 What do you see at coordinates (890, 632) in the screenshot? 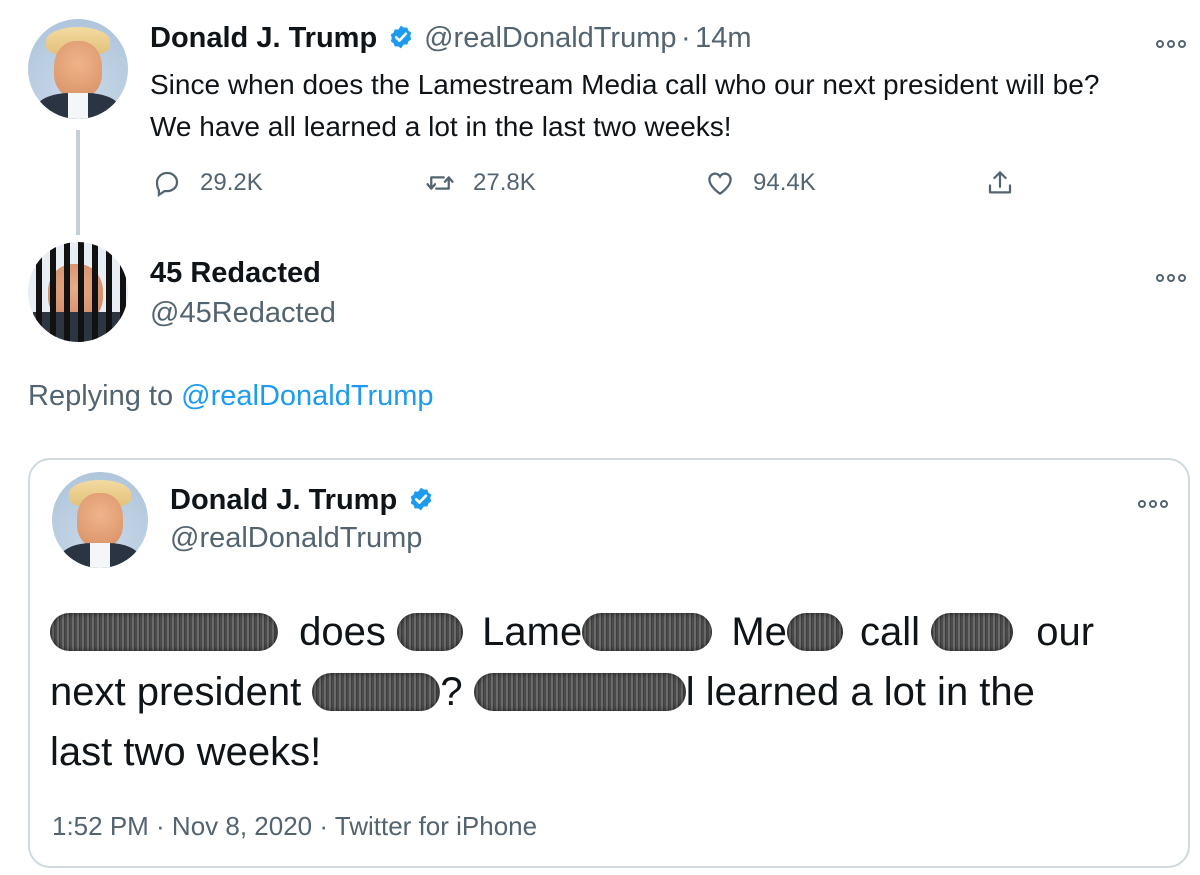
I see `text-fragment: call` at bounding box center [890, 632].